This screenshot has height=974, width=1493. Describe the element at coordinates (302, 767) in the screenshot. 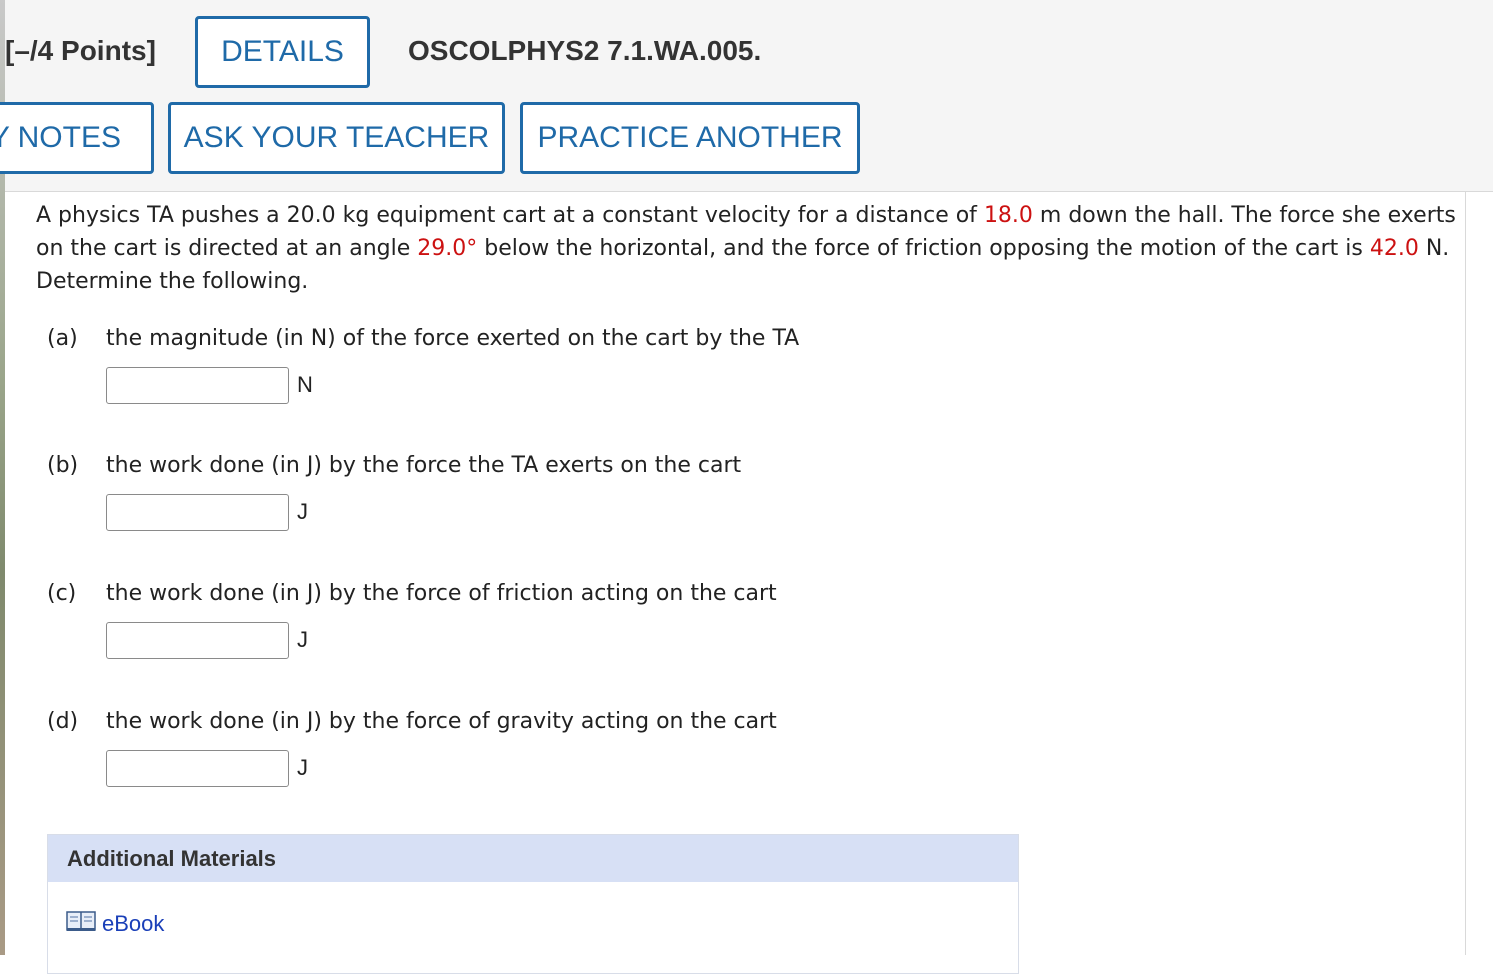

I see `part-d-unit: J` at that location.